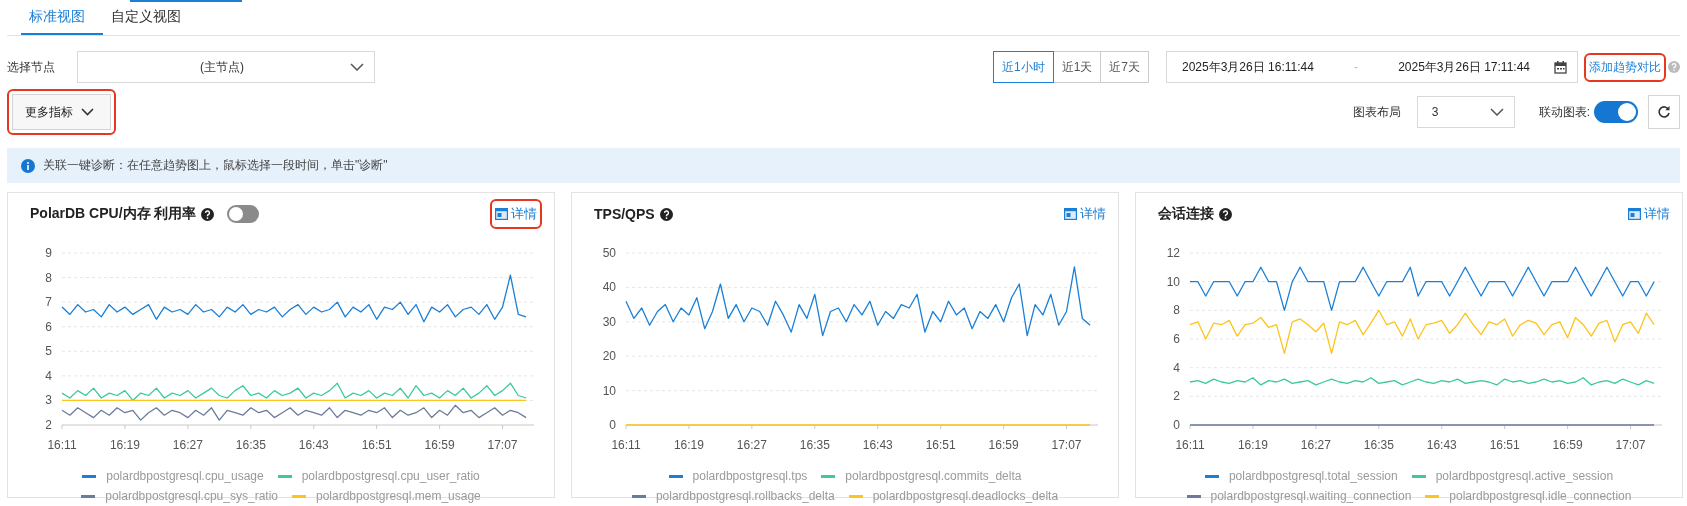 The width and height of the screenshot is (1687, 506). Describe the element at coordinates (1540, 496) in the screenshot. I see `legend-label: polardbpostgresql.idle_connection` at that location.